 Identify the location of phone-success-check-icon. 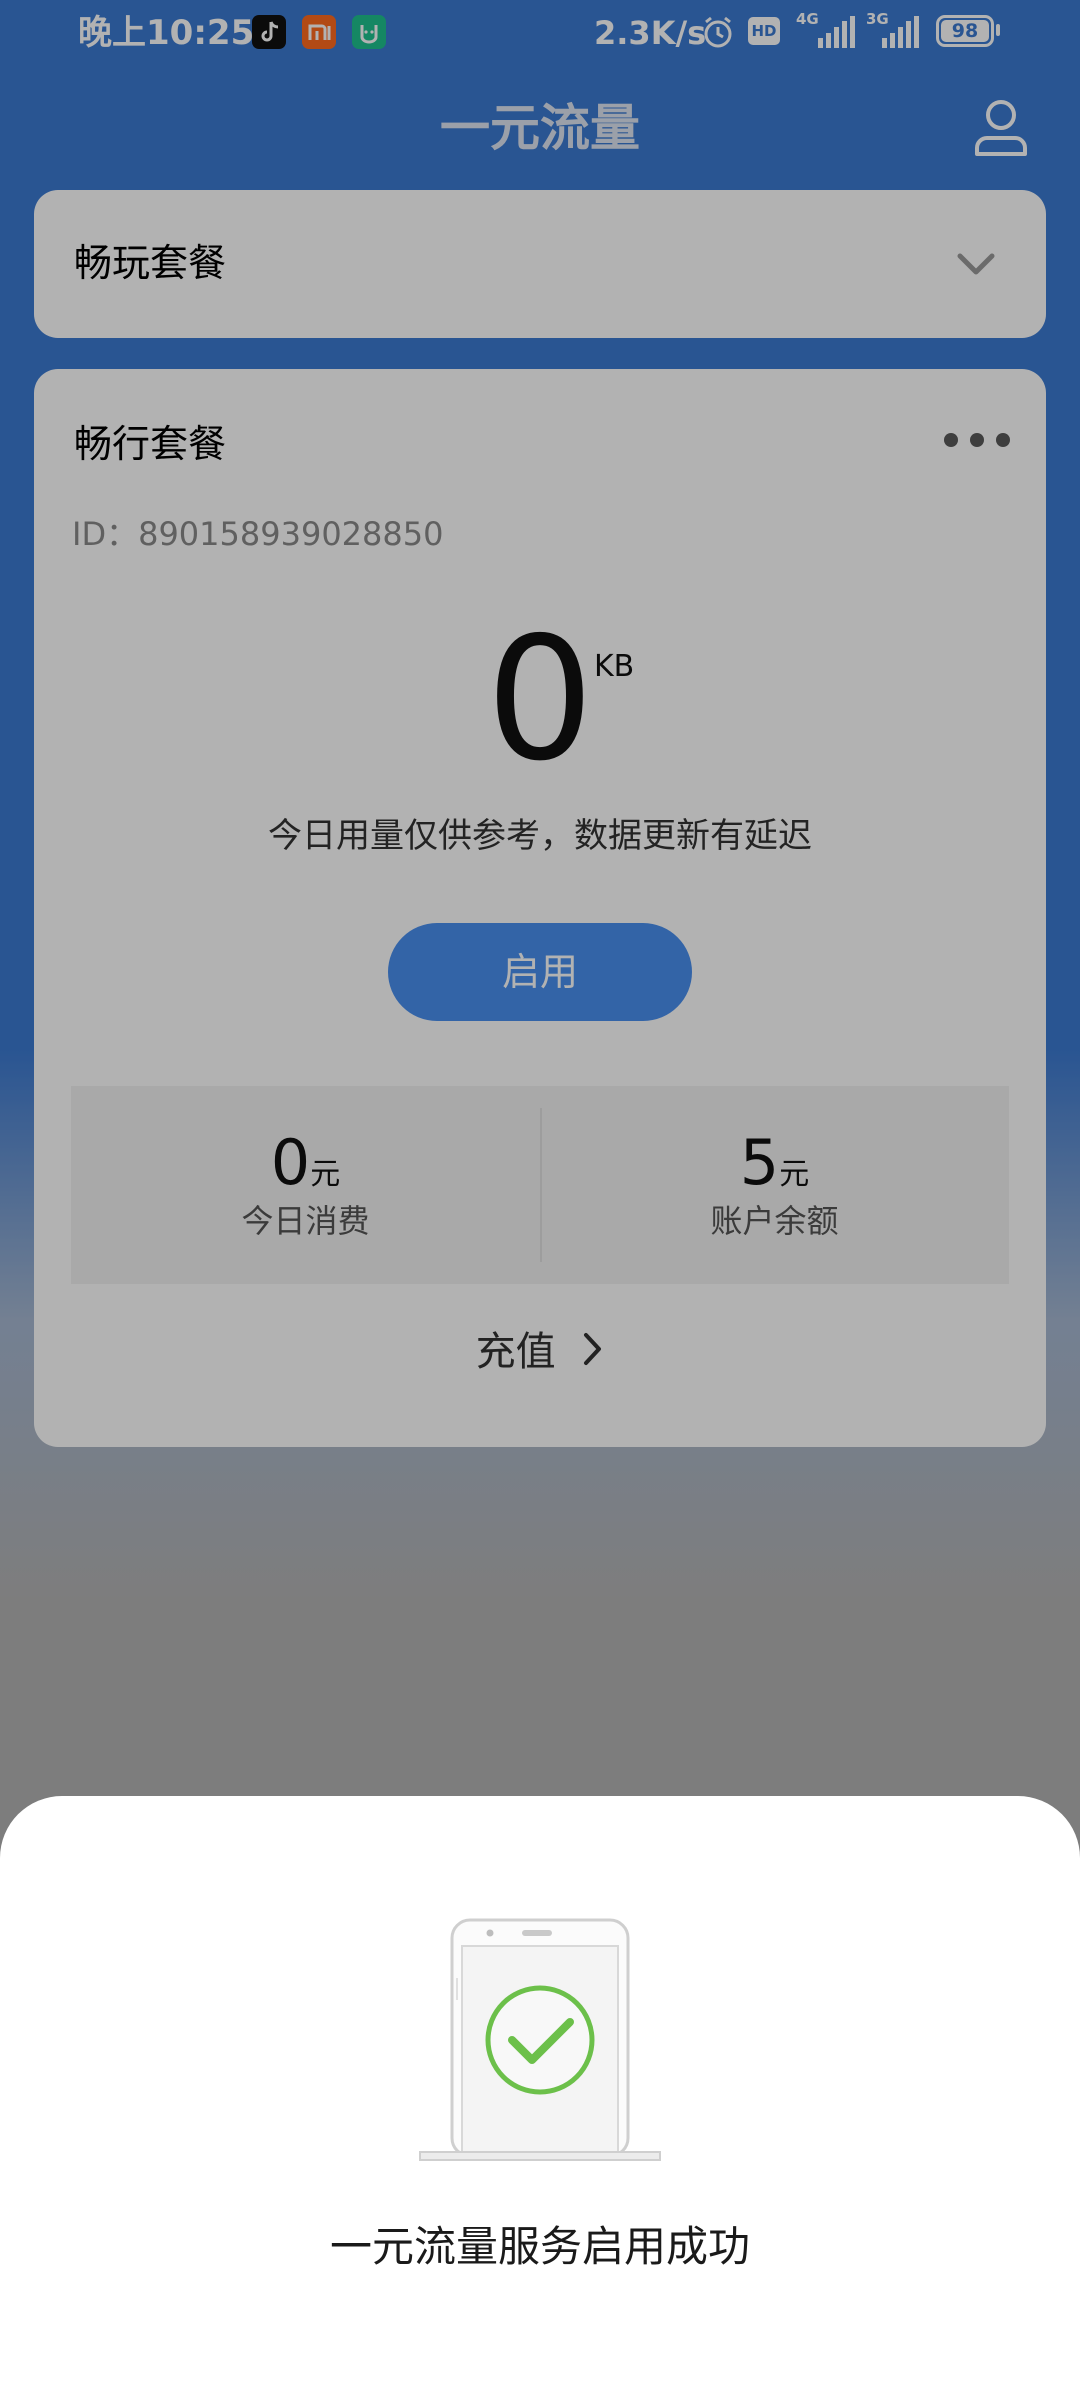
(540, 2040).